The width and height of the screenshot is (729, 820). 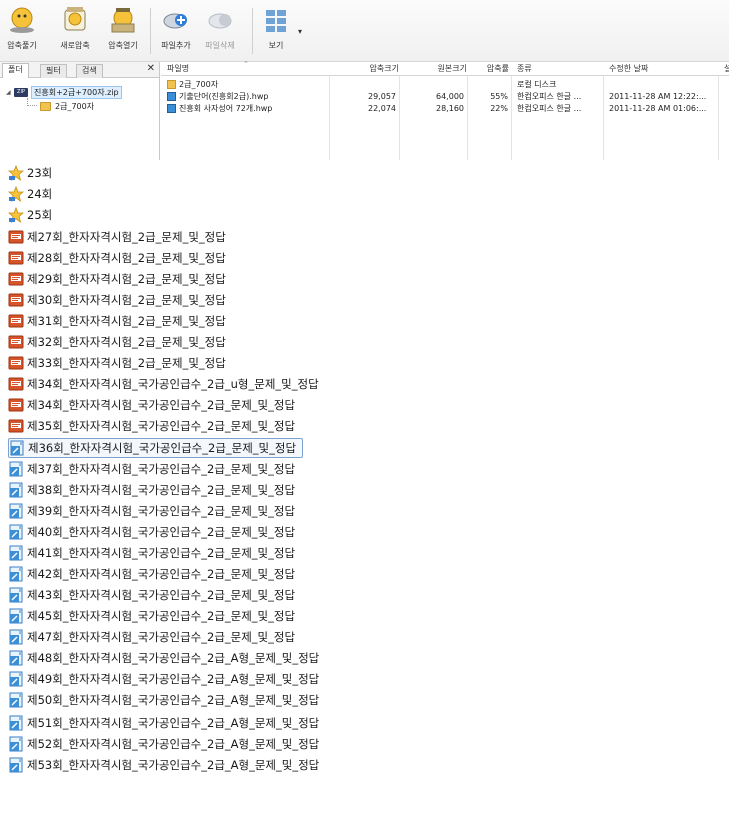 I want to click on explorer-item: 제34회_한자자격시험_국가공인급수_2급_u형_문제_및_정답, so click(x=163, y=384).